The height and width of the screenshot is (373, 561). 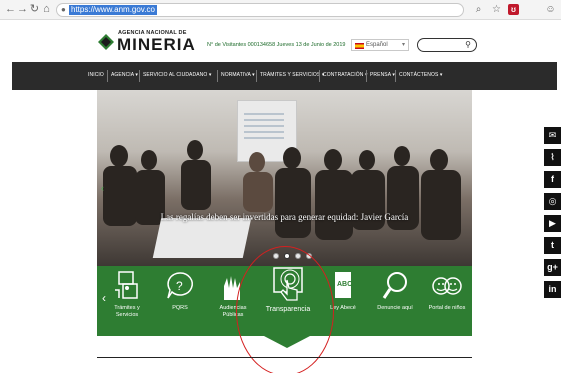 What do you see at coordinates (288, 309) in the screenshot?
I see `service-label: Transparencia` at bounding box center [288, 309].